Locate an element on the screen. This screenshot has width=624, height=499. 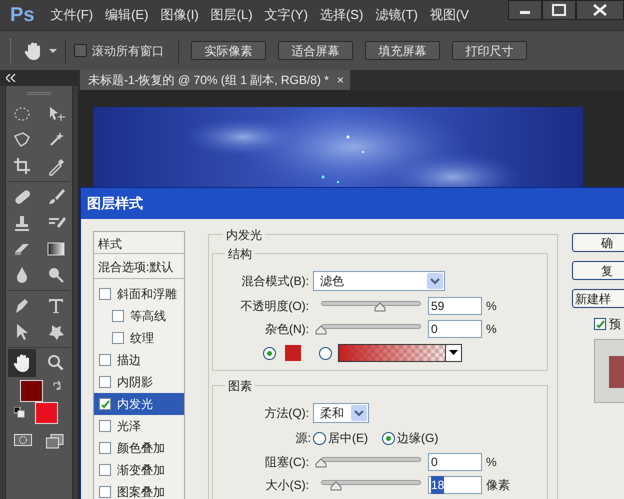
dialog-button: 复 is located at coordinates (598, 270).